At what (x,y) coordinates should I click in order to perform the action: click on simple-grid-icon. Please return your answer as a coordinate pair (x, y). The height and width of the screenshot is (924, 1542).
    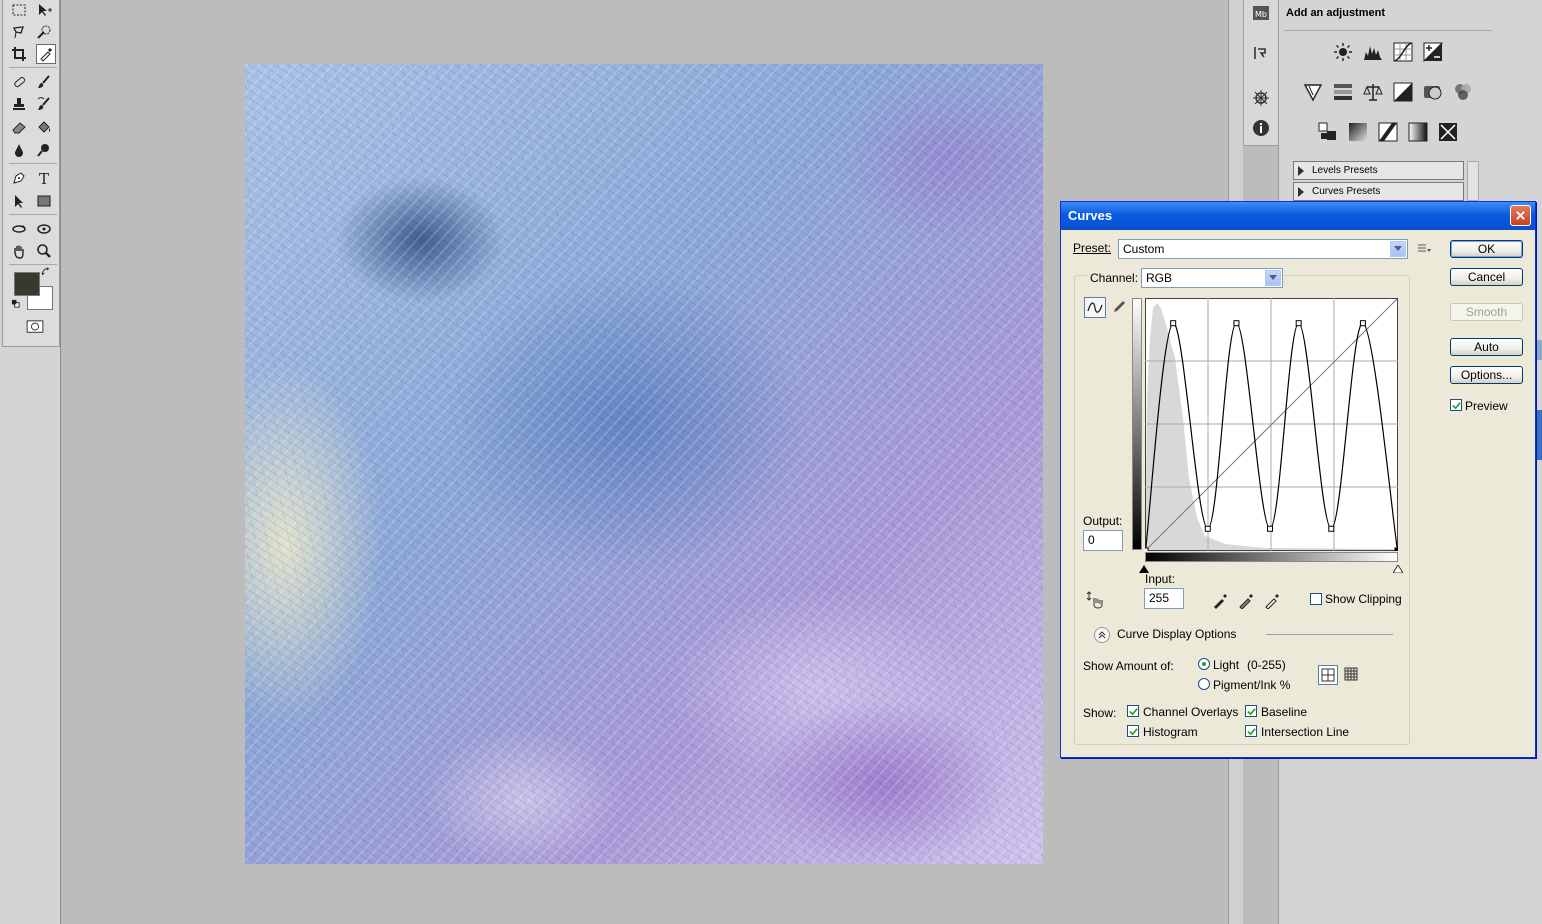
    Looking at the image, I should click on (1328, 675).